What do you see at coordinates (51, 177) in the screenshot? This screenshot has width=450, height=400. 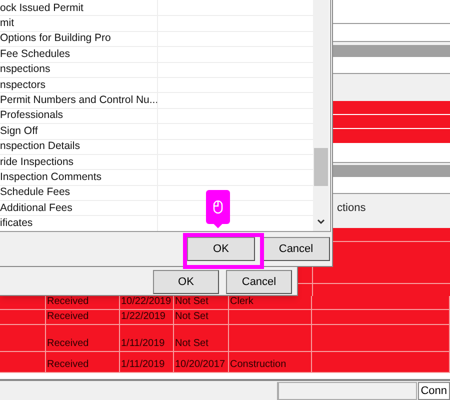 I see `list-item: Inspection Comments` at bounding box center [51, 177].